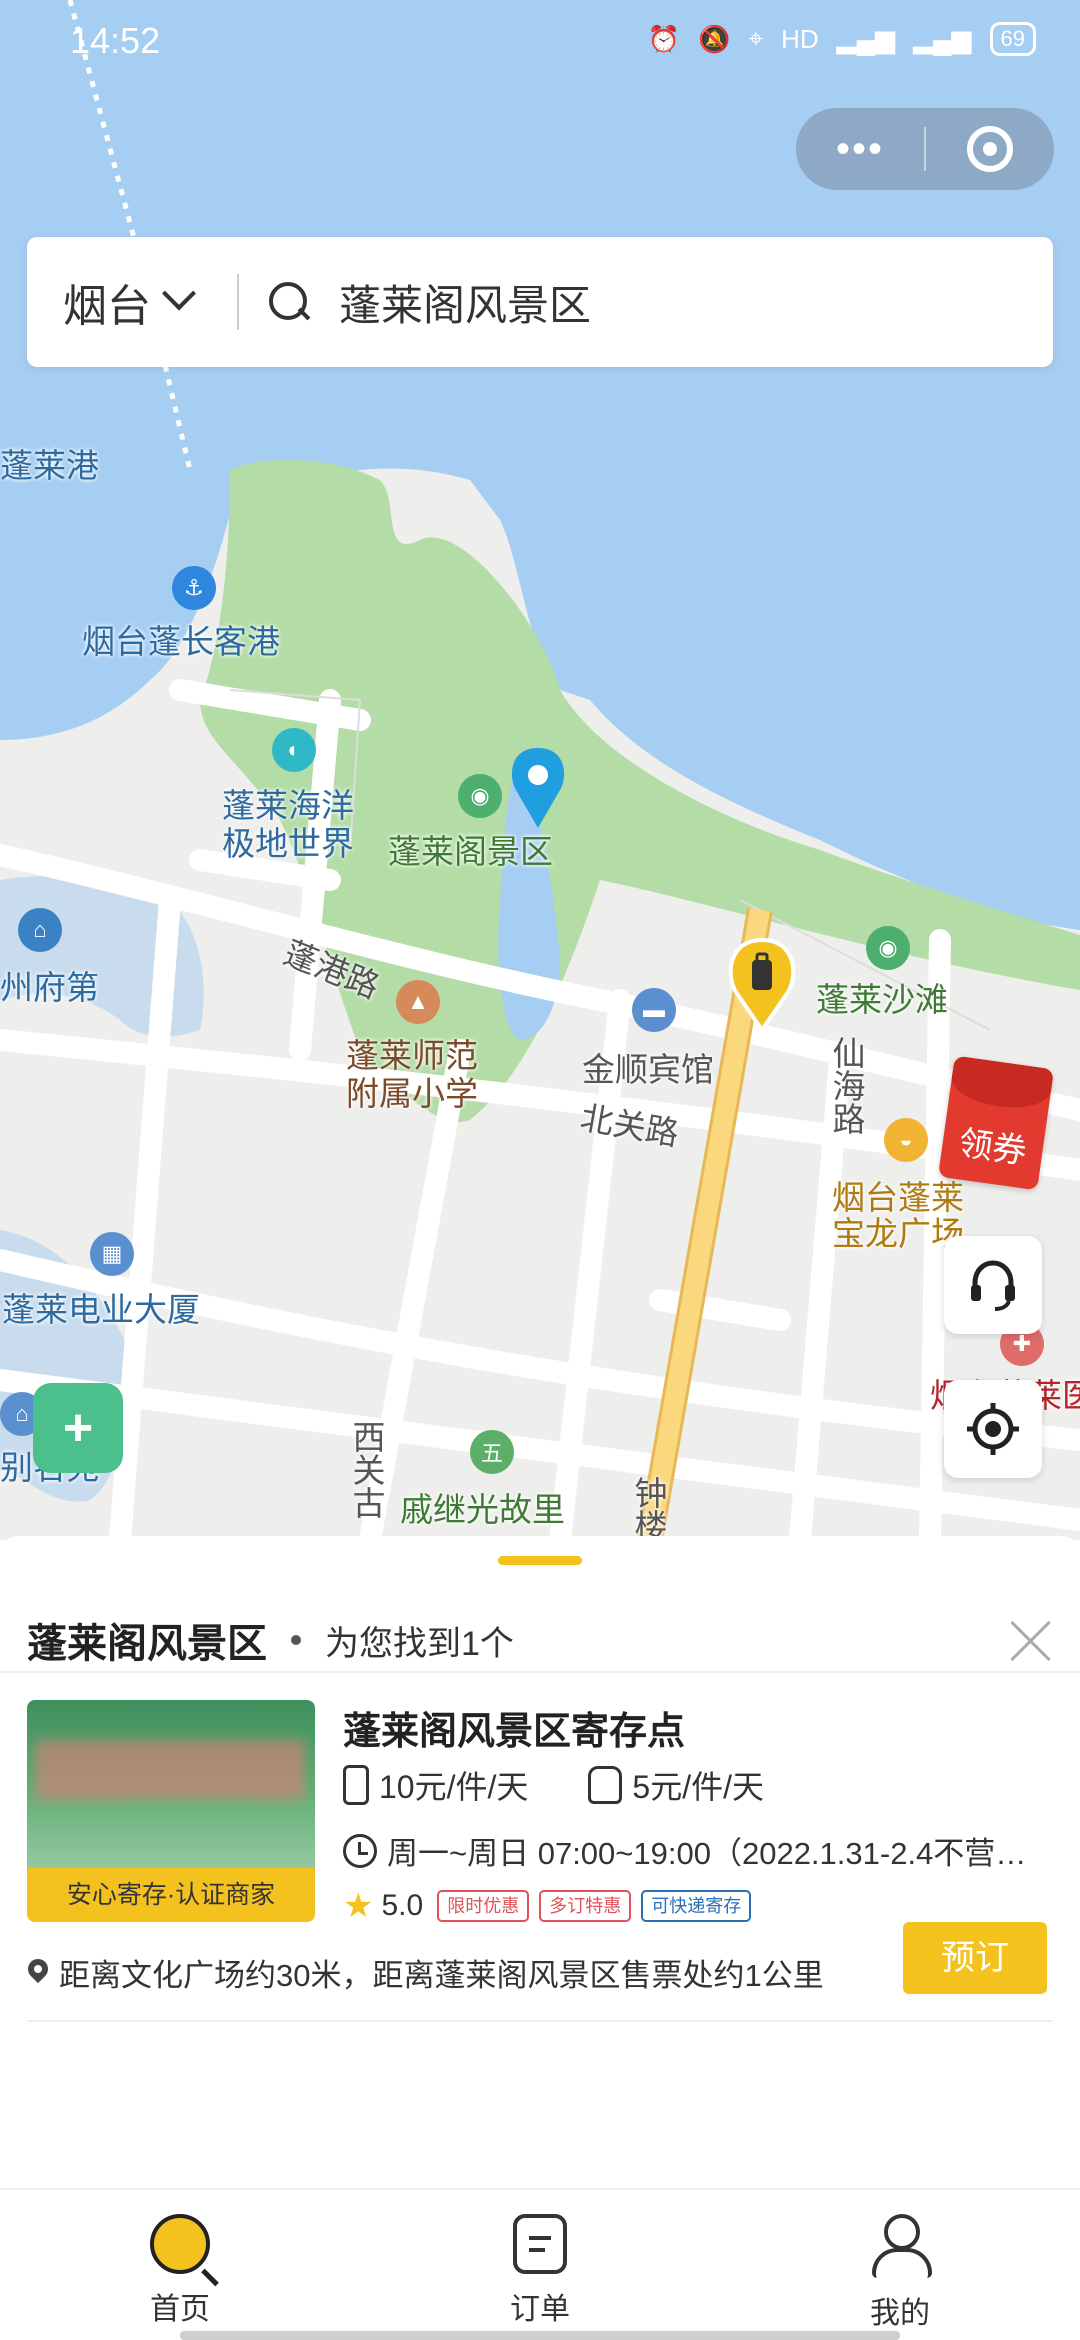  I want to click on opening-hours: 周一~周日 07:00~19:00（2022.1.31-2.4不营业）, so click(698, 1850).